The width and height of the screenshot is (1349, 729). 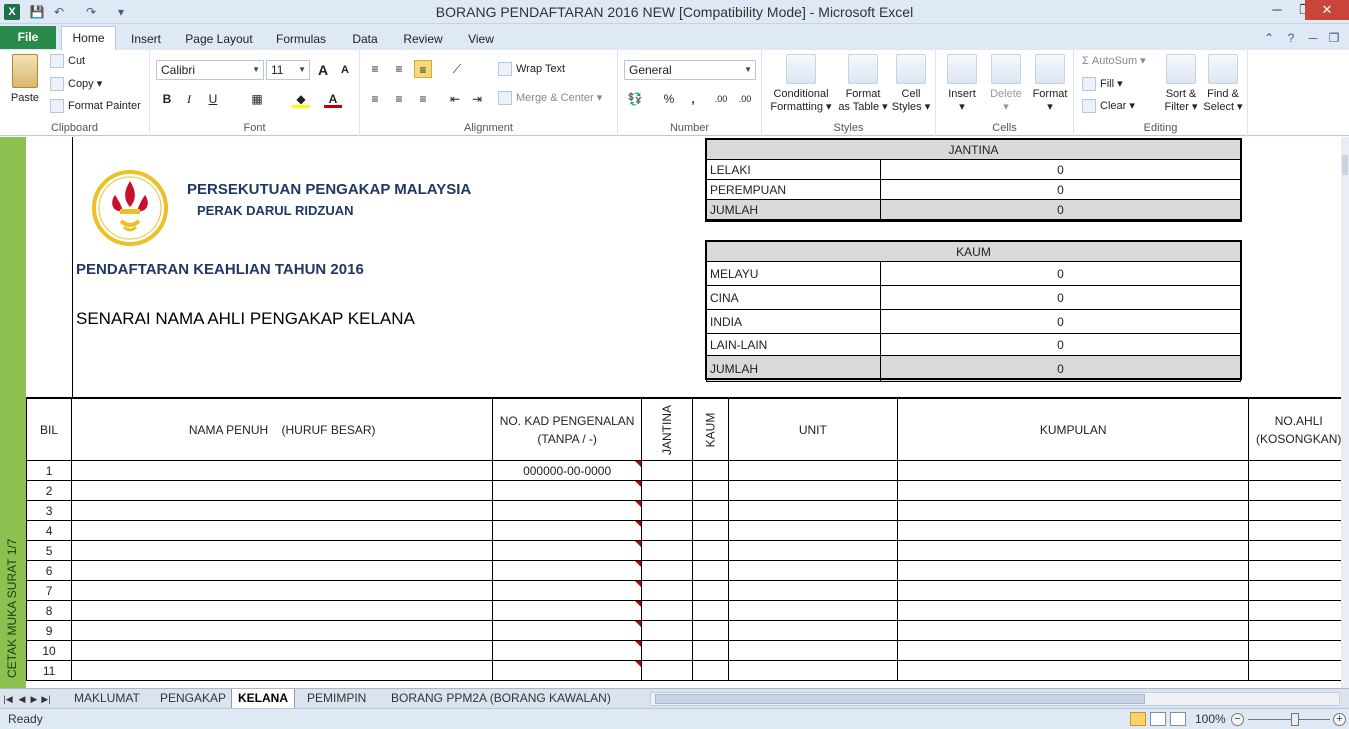 I want to click on sheet-tab-pemimpin: PEMIMPIN, so click(x=336, y=698).